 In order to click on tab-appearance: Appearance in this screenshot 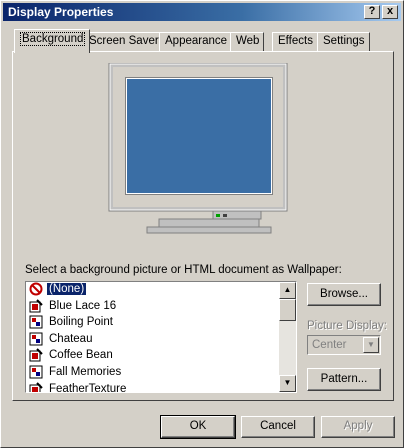, I will do `click(196, 42)`.